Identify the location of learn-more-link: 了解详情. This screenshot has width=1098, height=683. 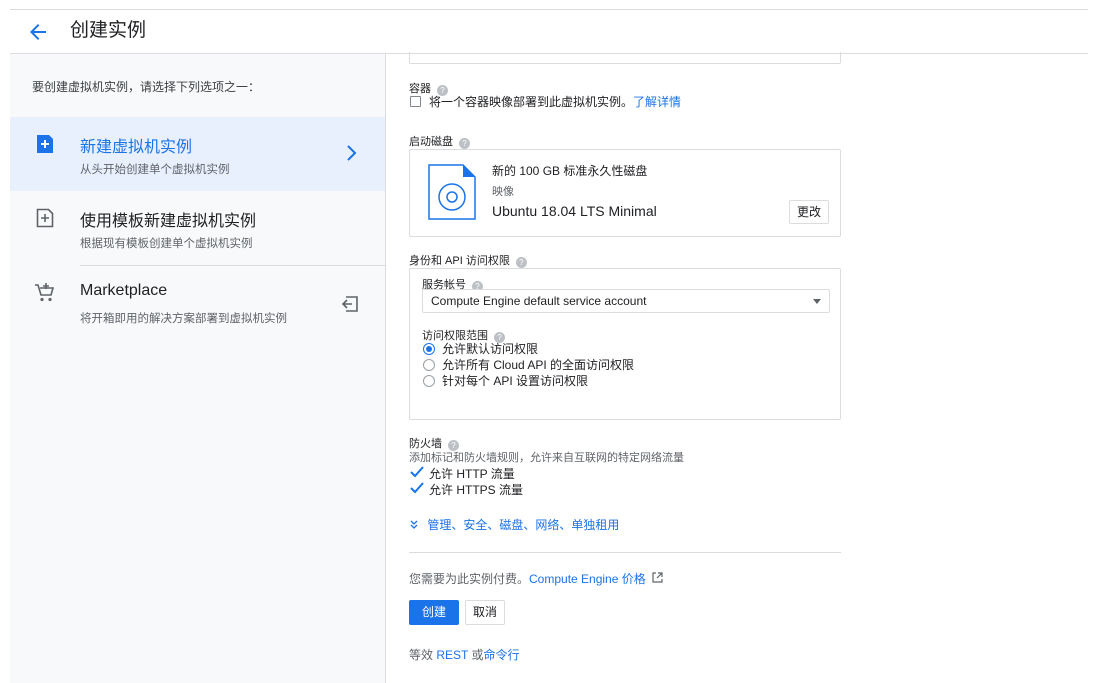
(657, 102).